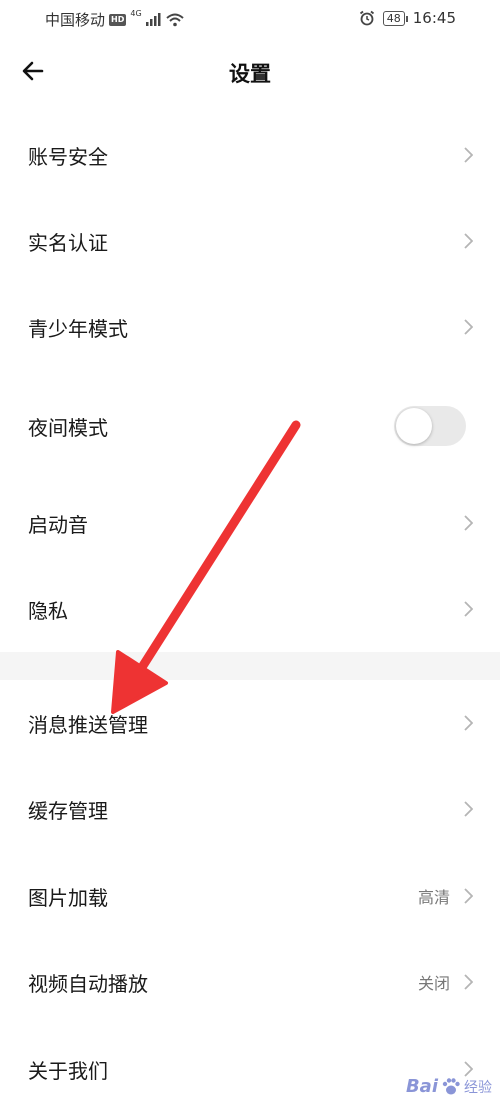 The height and width of the screenshot is (1111, 500). I want to click on settings-row-cache-management: 缓存管理, so click(250, 809).